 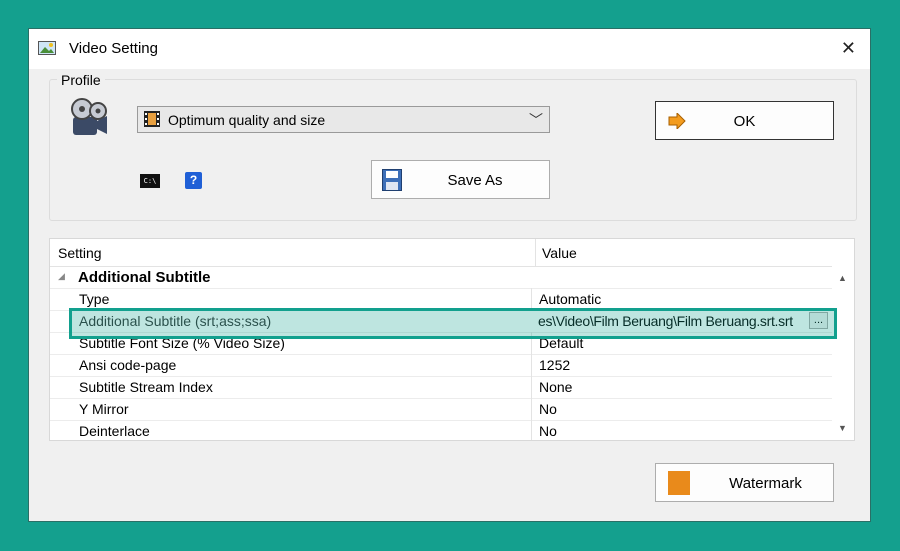 I want to click on setting-column-header: Setting, so click(x=80, y=253).